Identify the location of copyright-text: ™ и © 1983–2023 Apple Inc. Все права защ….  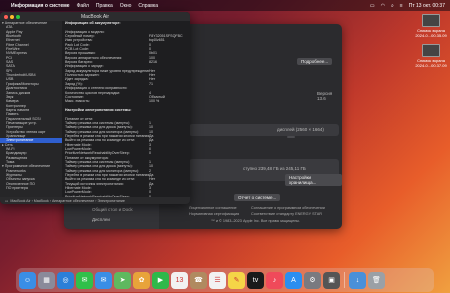
(256, 221).